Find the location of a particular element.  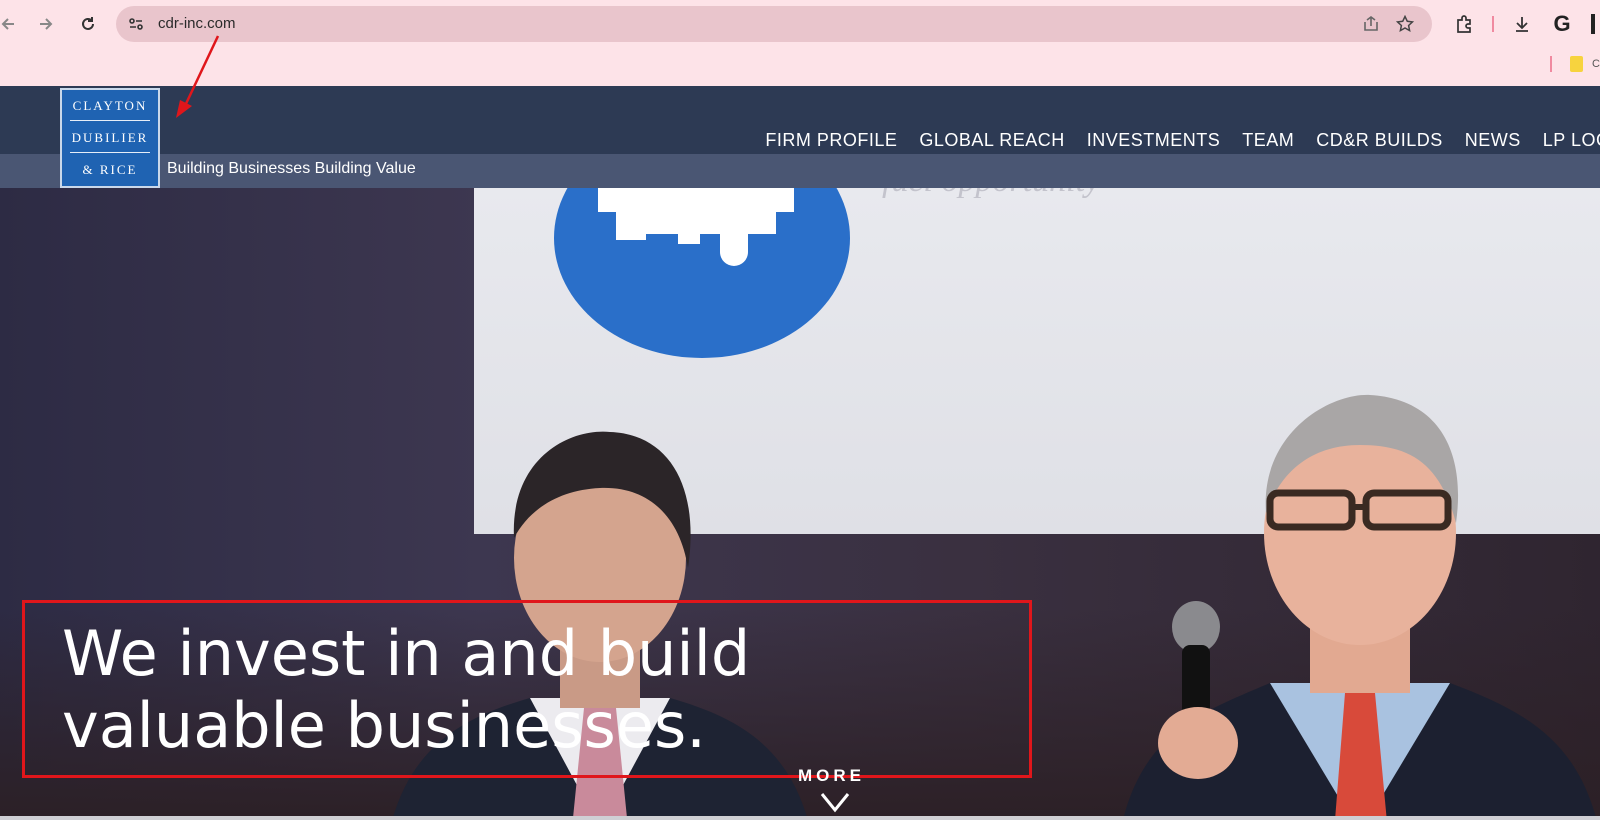

nav-cdr-builds: CD&R BUILDS is located at coordinates (1379, 140).